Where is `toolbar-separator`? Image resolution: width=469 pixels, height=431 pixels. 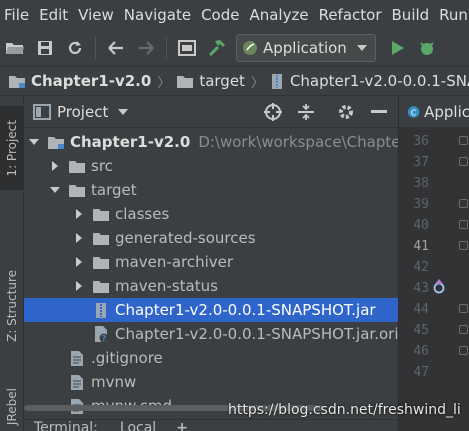 toolbar-separator is located at coordinates (95, 48).